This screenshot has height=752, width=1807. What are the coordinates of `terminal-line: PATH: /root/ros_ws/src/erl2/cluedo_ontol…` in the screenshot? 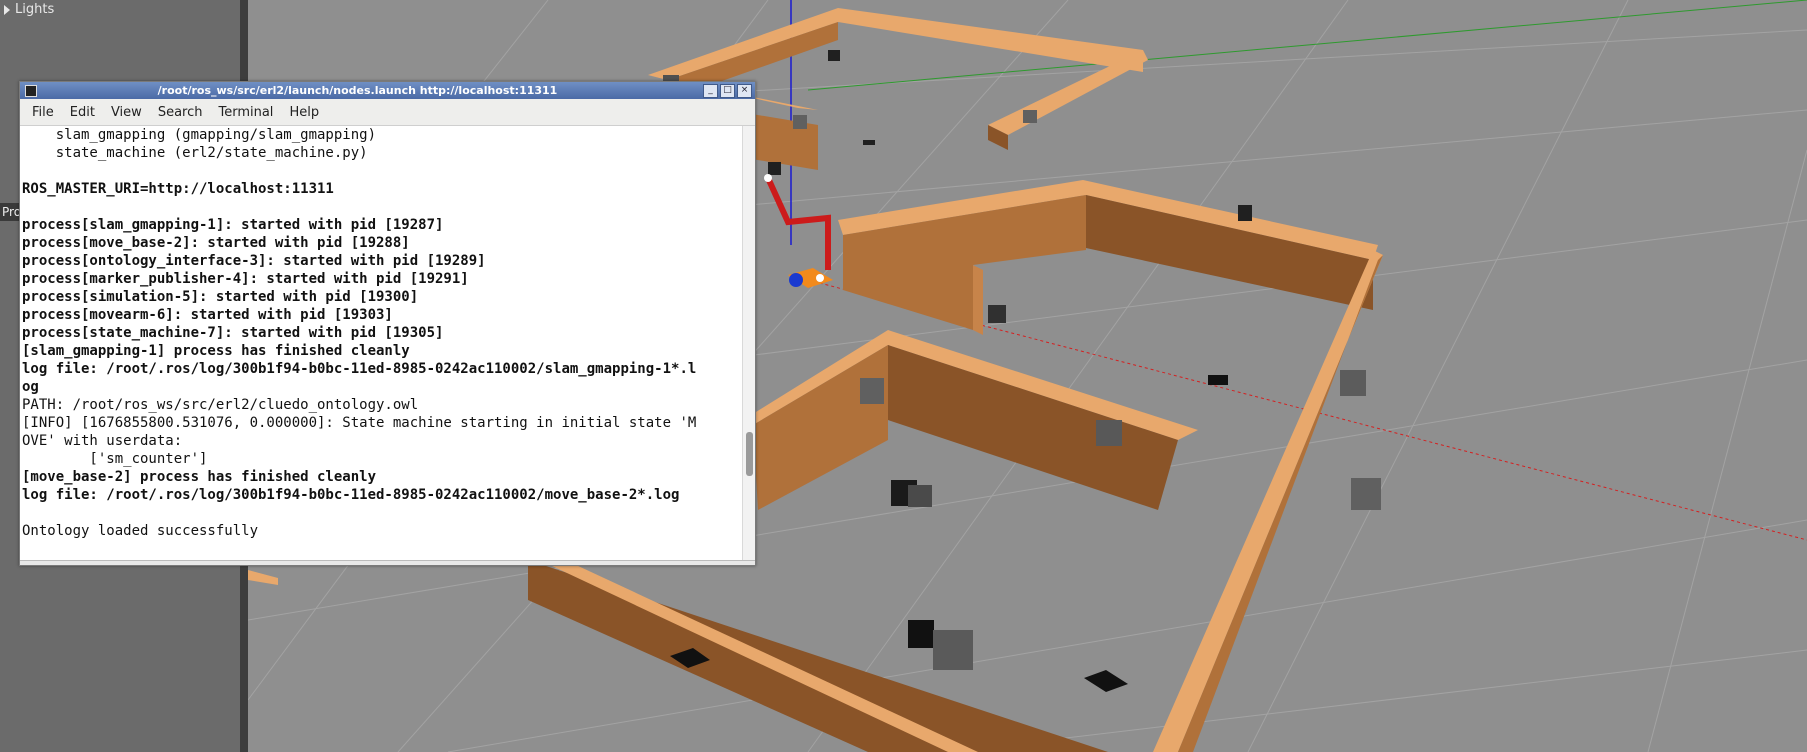 It's located at (220, 405).